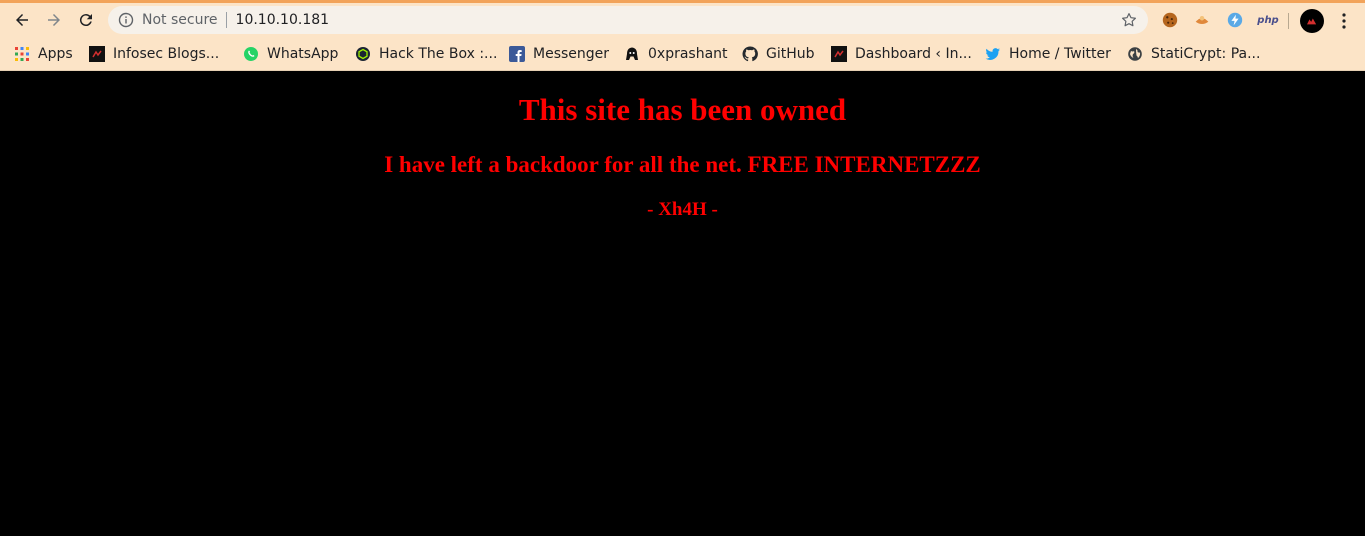  I want to click on reload-icon, so click(85, 20).